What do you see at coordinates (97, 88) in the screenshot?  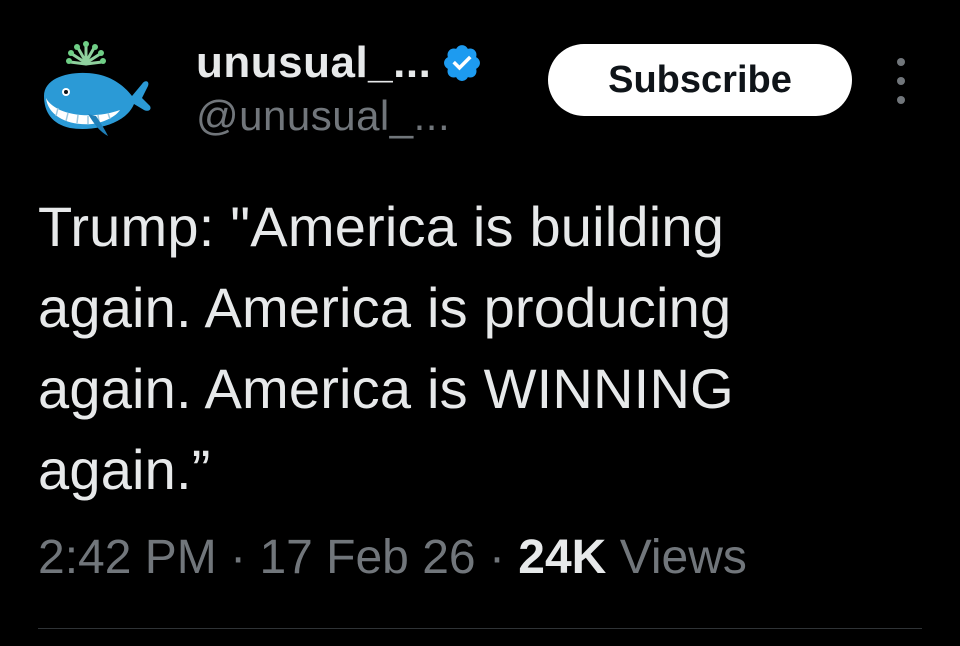 I see `whale-icon` at bounding box center [97, 88].